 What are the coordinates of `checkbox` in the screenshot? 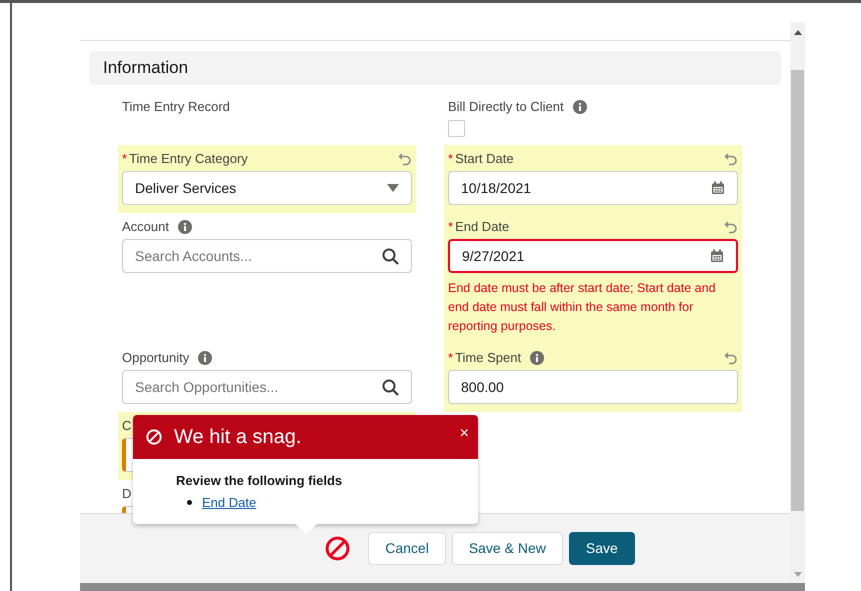 It's located at (456, 128).